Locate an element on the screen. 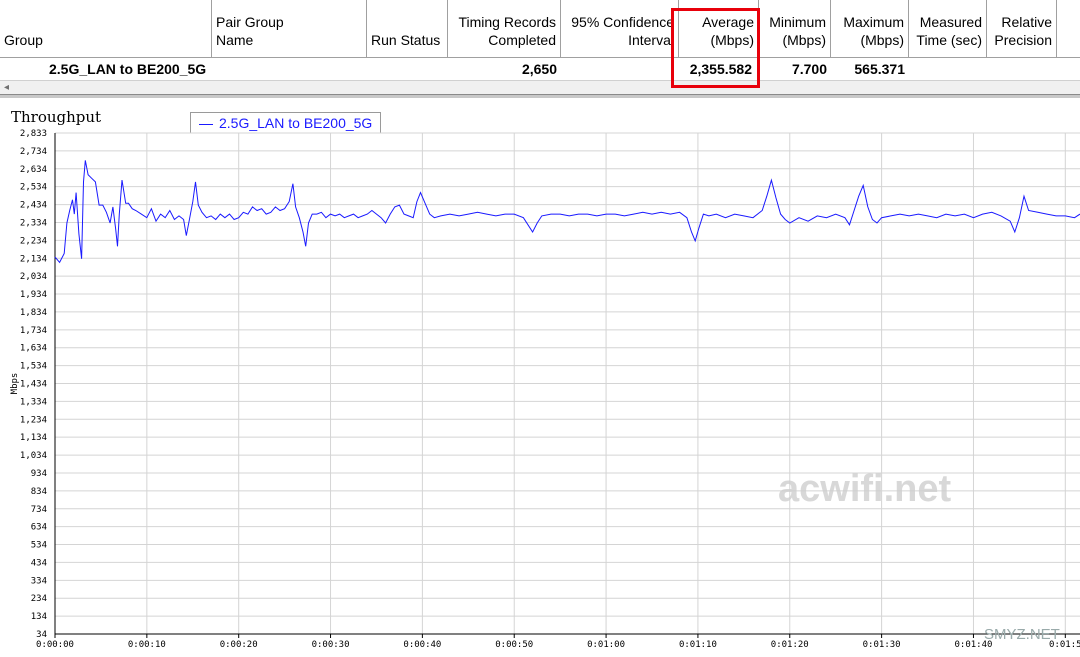  y-tick-label: 234 is located at coordinates (39, 599).